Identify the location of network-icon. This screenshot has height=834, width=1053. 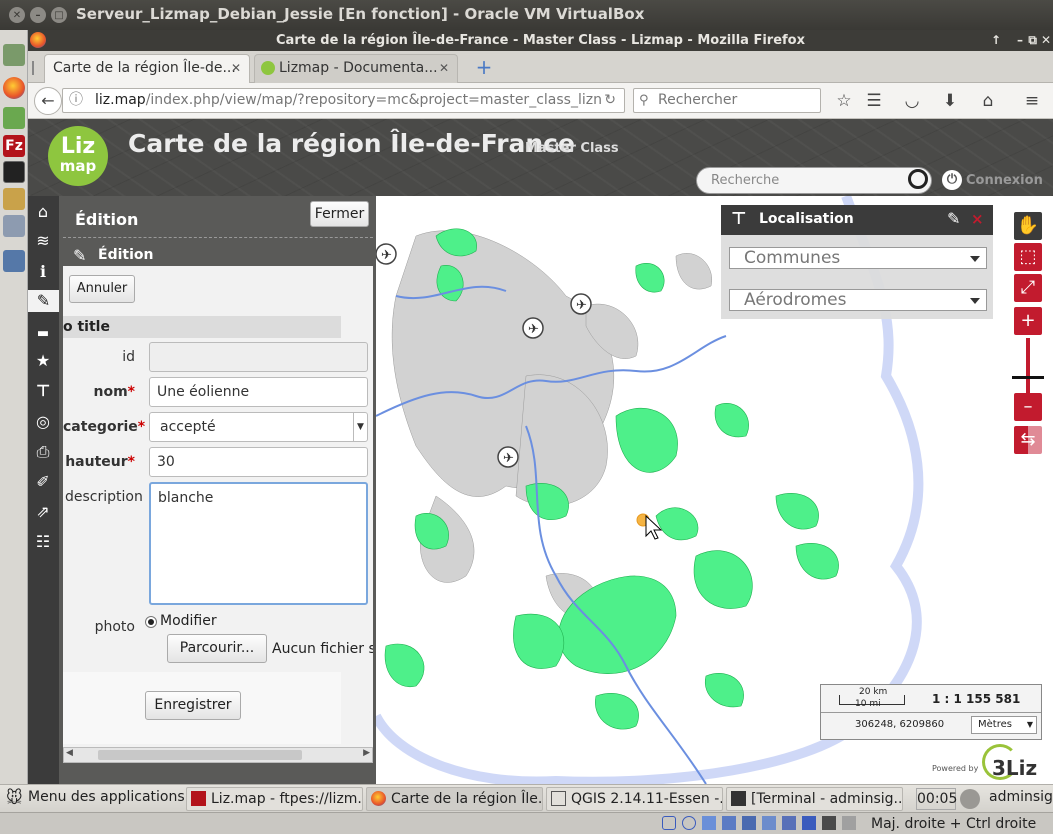
(970, 799).